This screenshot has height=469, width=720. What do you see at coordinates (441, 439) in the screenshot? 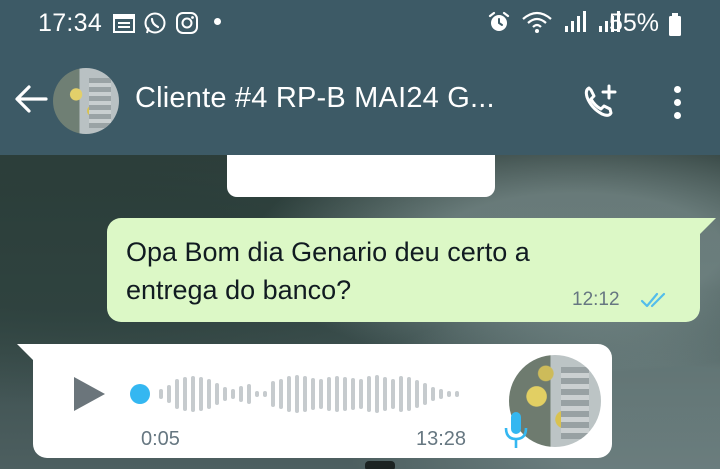
I see `incoming-message-time: 13:28` at bounding box center [441, 439].